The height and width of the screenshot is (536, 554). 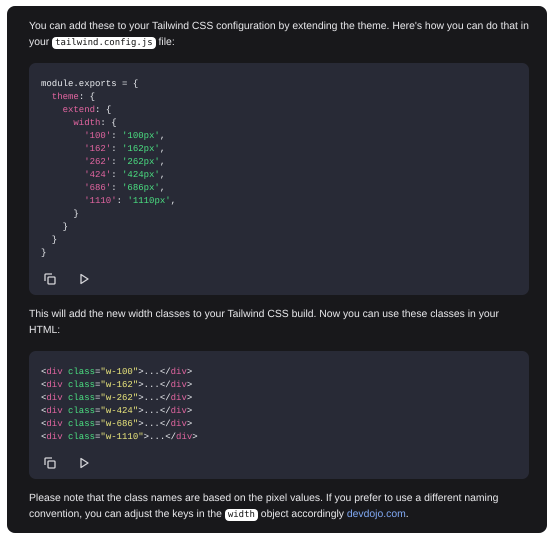 What do you see at coordinates (279, 35) in the screenshot?
I see `paragraph: You can add these to your Tailwind CSS configuration by extending the theme. Here's how you can do that in your tailwind.config.js file:` at bounding box center [279, 35].